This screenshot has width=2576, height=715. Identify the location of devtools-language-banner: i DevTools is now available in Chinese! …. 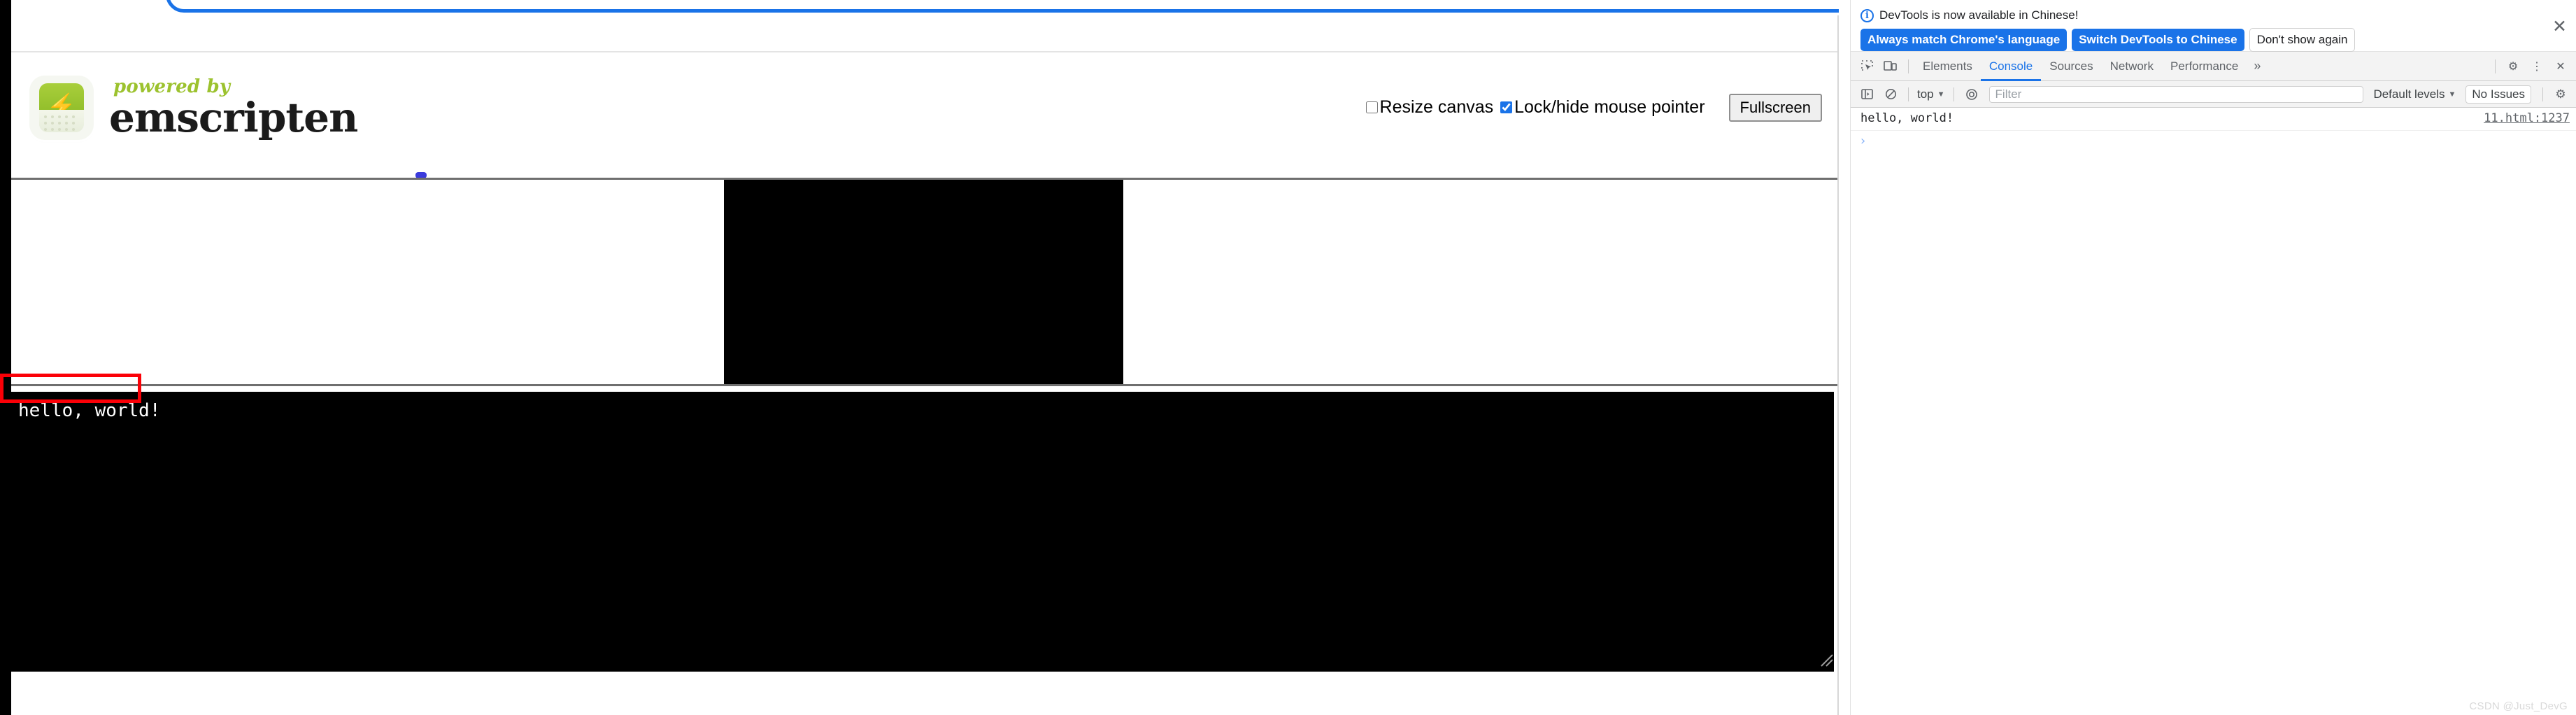
(2213, 26).